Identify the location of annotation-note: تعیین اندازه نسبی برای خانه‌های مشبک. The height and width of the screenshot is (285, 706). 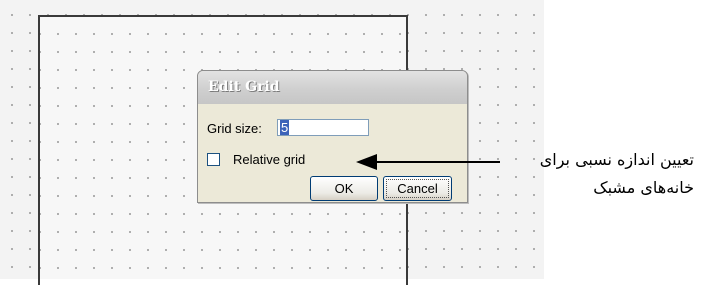
(586, 174).